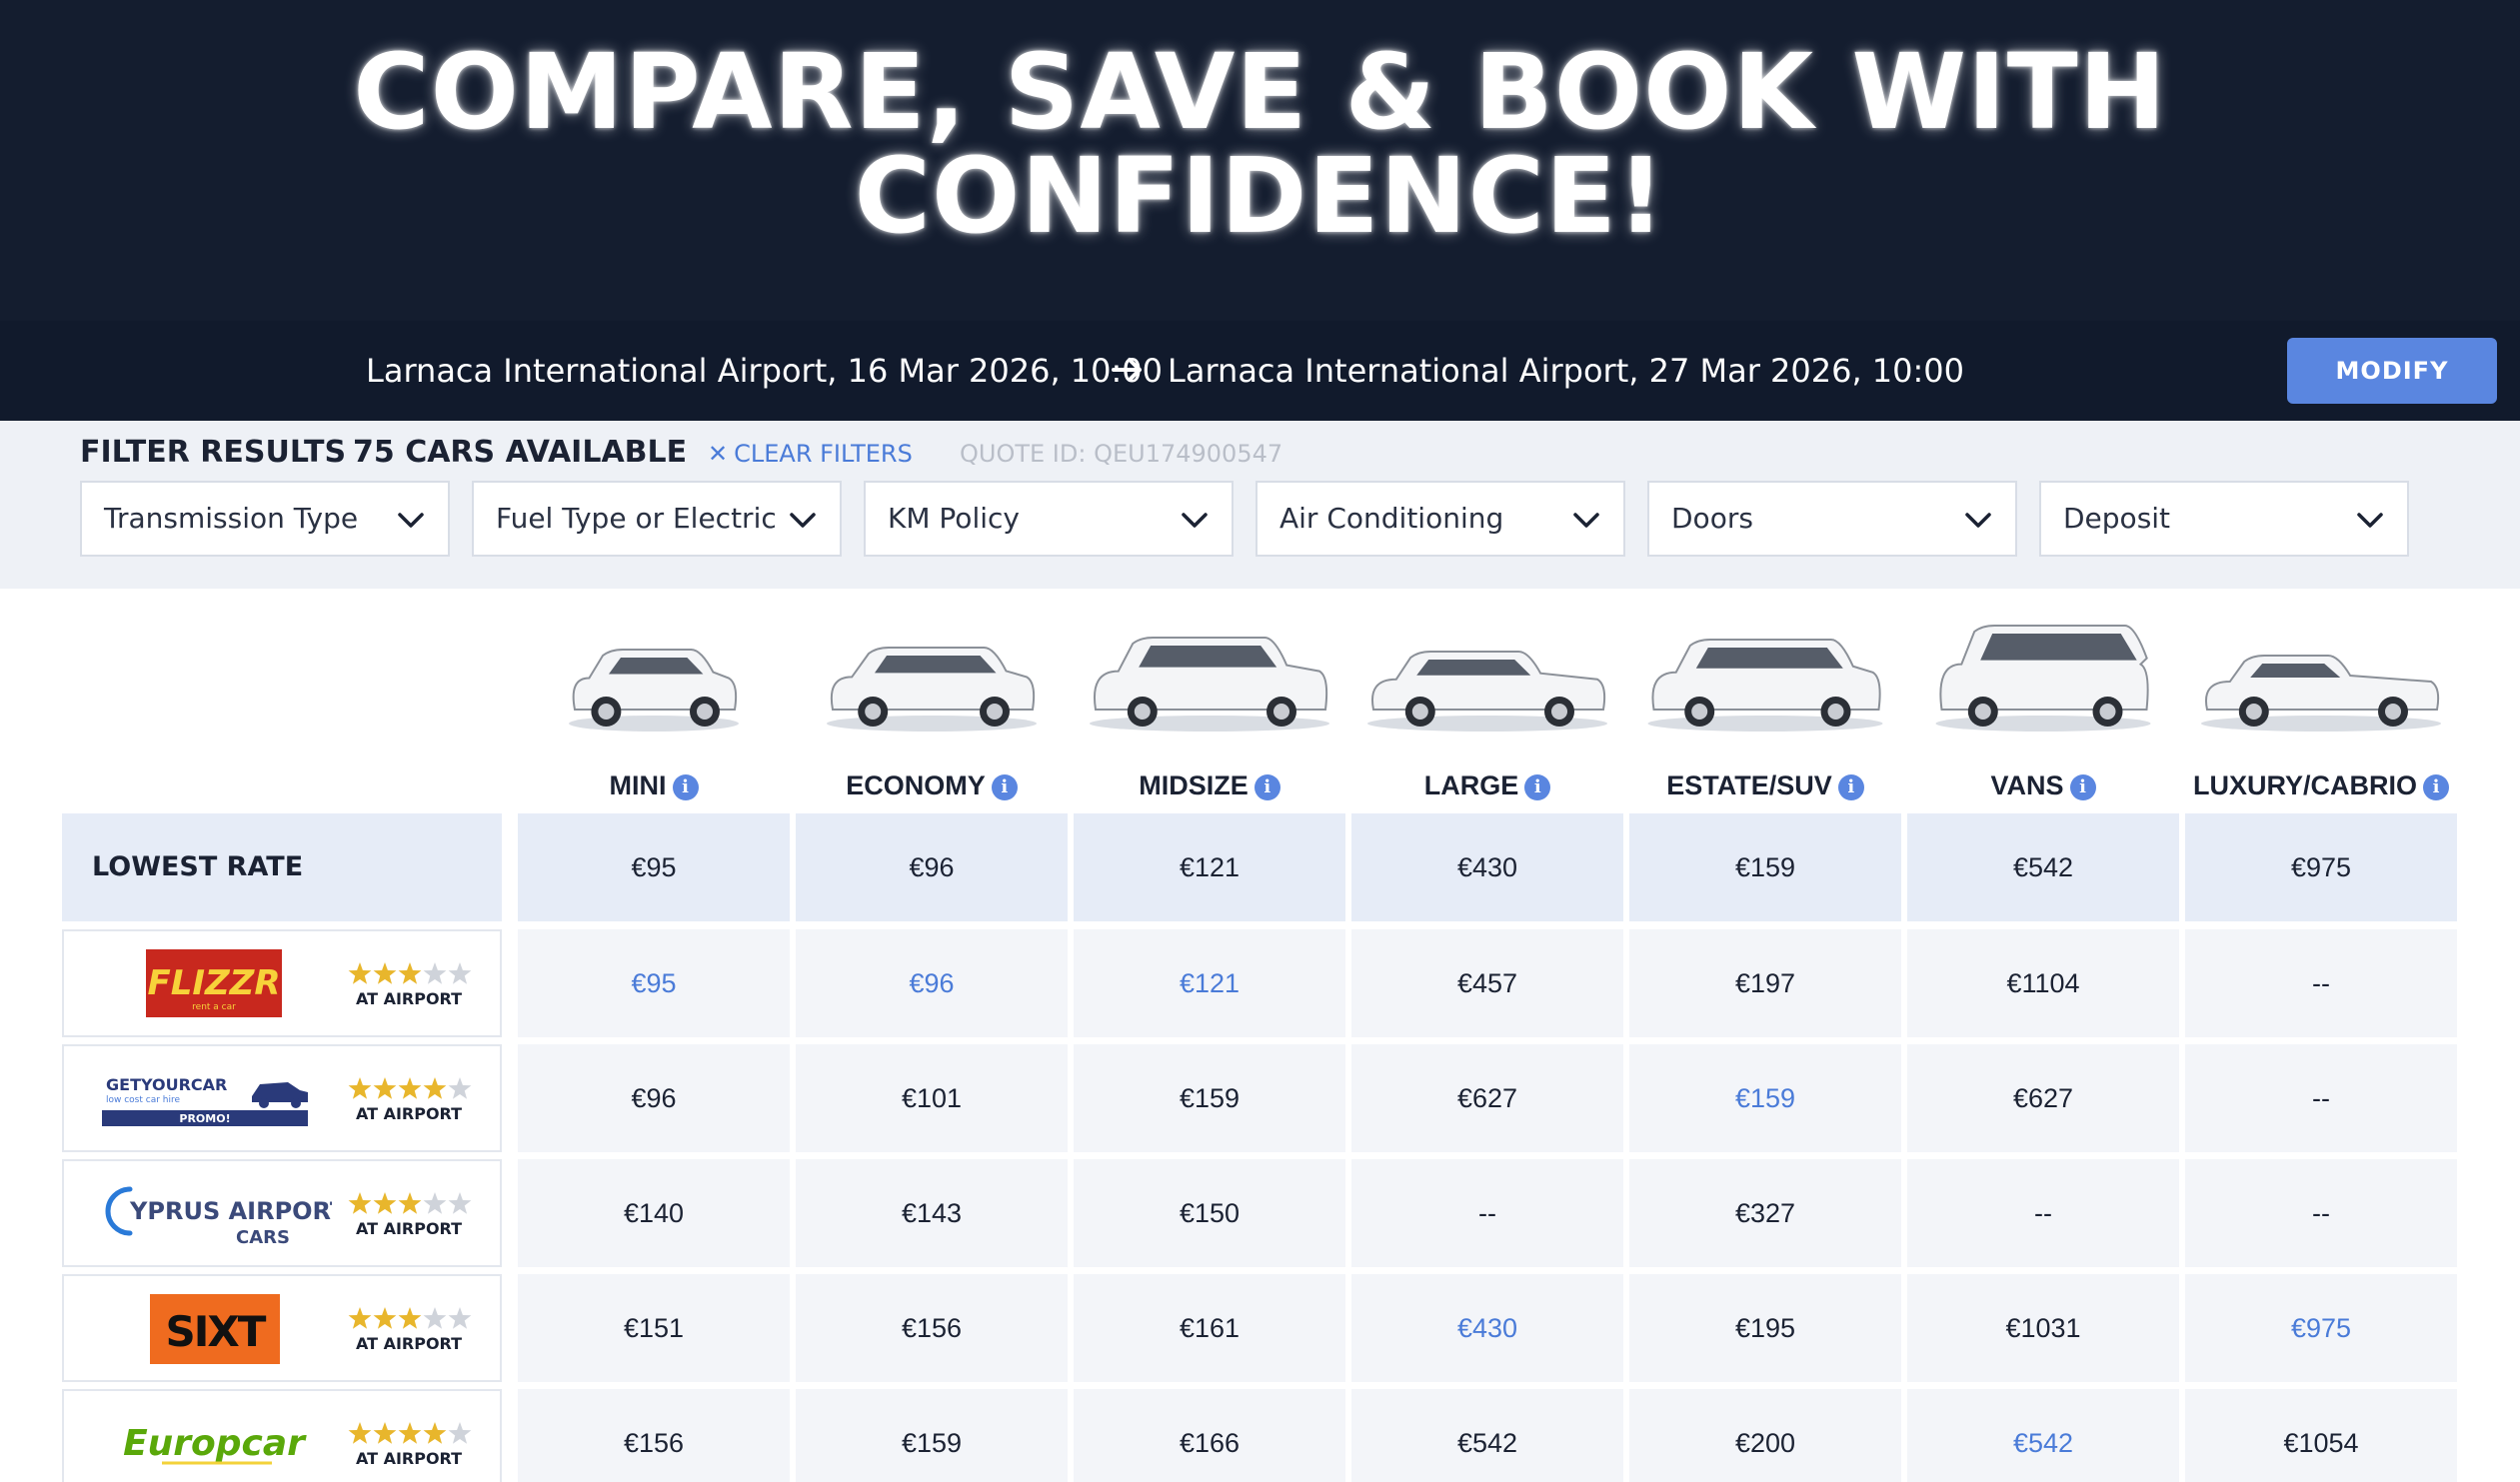 The width and height of the screenshot is (2520, 1482). What do you see at coordinates (1487, 1328) in the screenshot?
I see `price-cell: €430` at bounding box center [1487, 1328].